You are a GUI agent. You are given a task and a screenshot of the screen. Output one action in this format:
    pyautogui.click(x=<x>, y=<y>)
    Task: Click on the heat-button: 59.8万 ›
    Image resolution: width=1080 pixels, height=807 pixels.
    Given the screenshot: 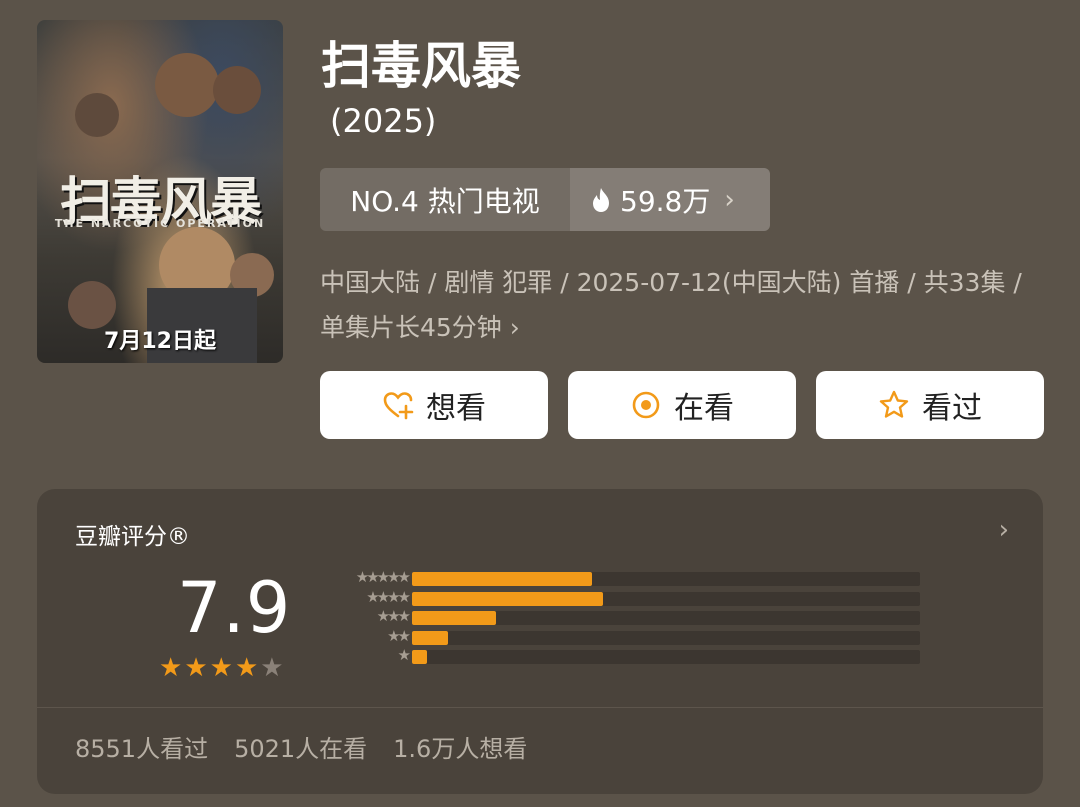 What is the action you would take?
    pyautogui.click(x=670, y=199)
    